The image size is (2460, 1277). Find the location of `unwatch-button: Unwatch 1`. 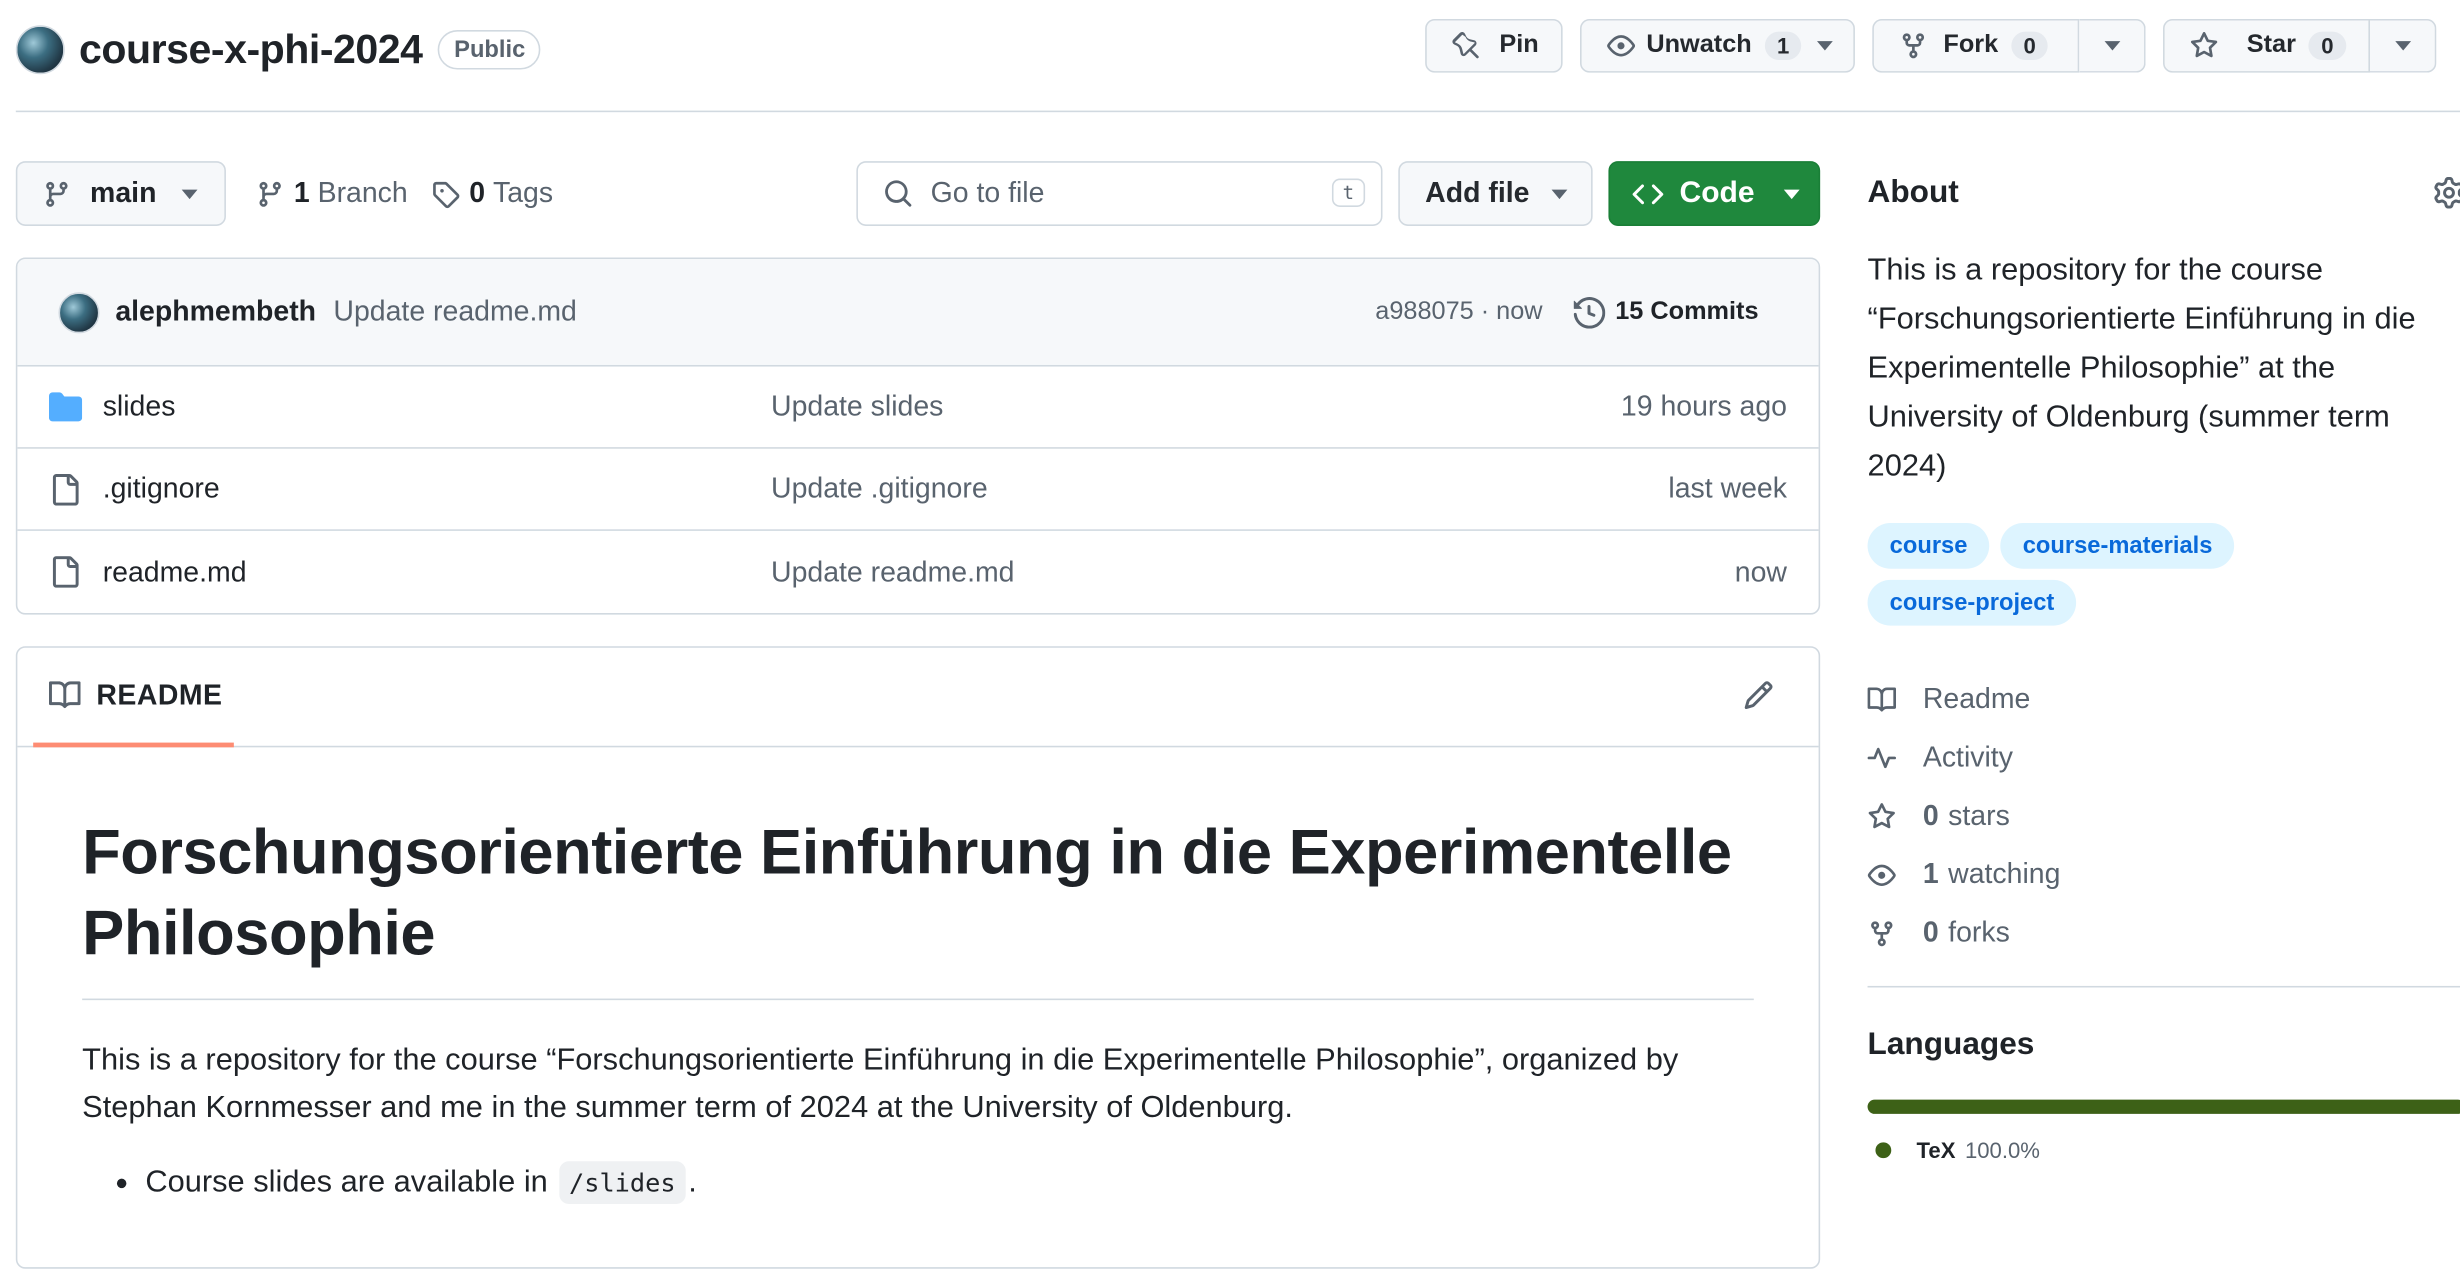

unwatch-button: Unwatch 1 is located at coordinates (1717, 45).